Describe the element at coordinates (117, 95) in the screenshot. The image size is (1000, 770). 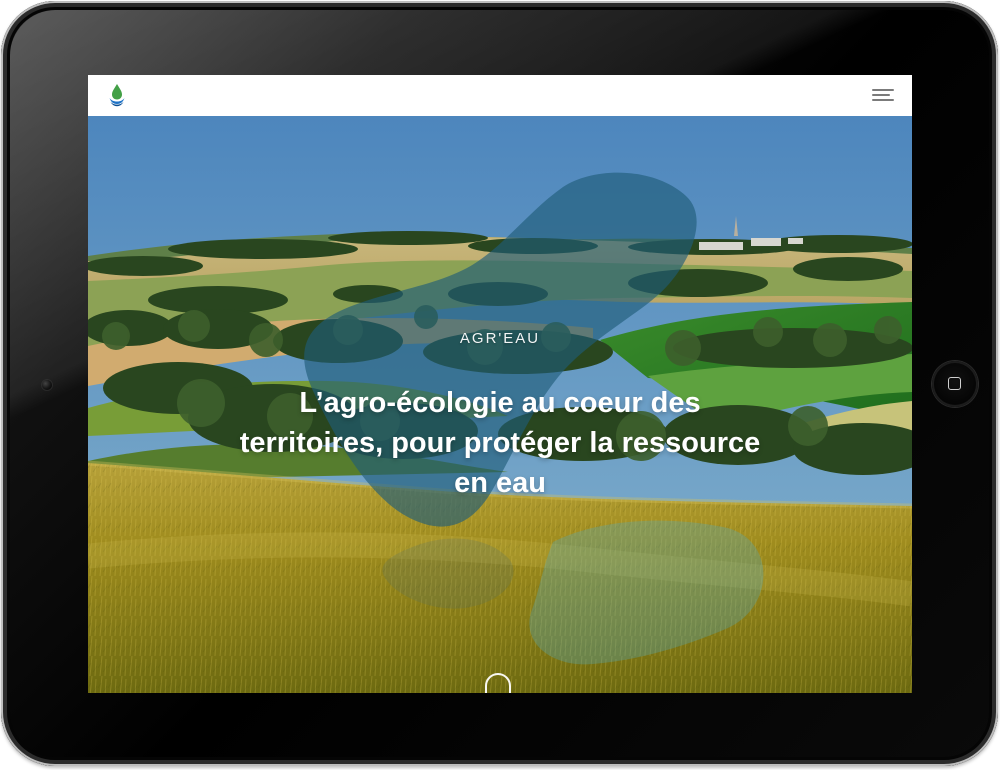
I see `water-drop-logo-icon` at that location.